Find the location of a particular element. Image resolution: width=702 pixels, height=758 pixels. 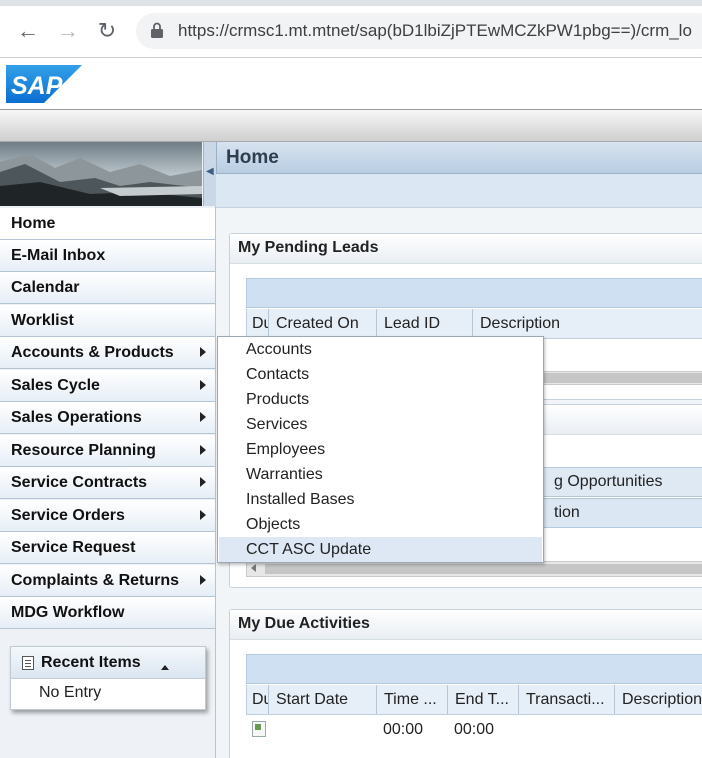

page-title: Home is located at coordinates (252, 157).